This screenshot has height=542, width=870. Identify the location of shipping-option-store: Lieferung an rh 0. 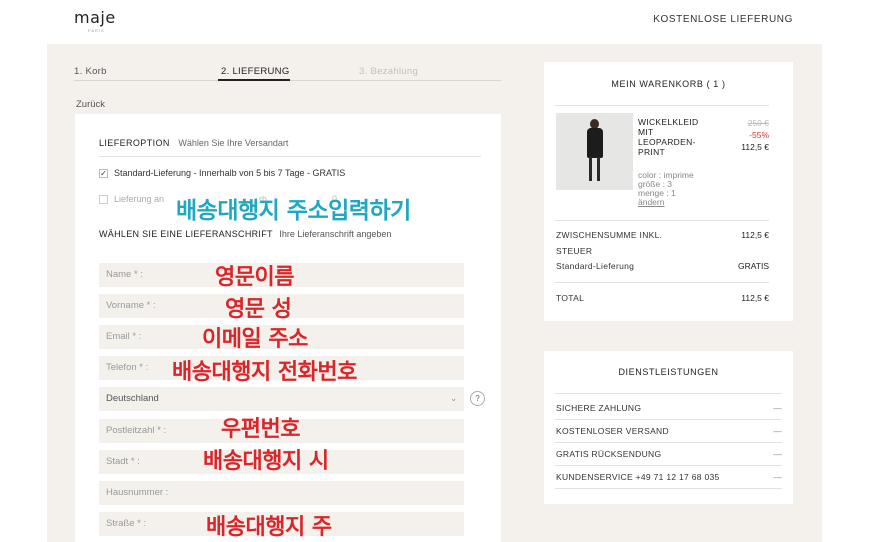
(218, 199).